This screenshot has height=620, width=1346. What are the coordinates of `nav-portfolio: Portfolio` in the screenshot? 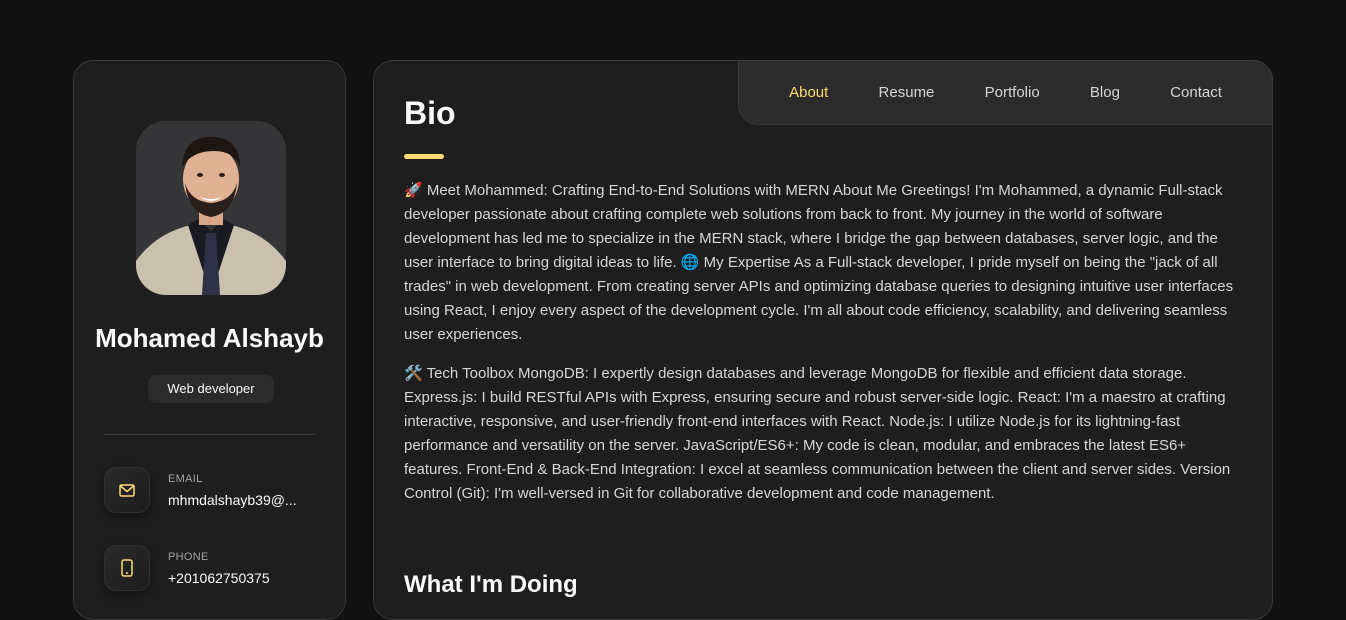 It's located at (1012, 92).